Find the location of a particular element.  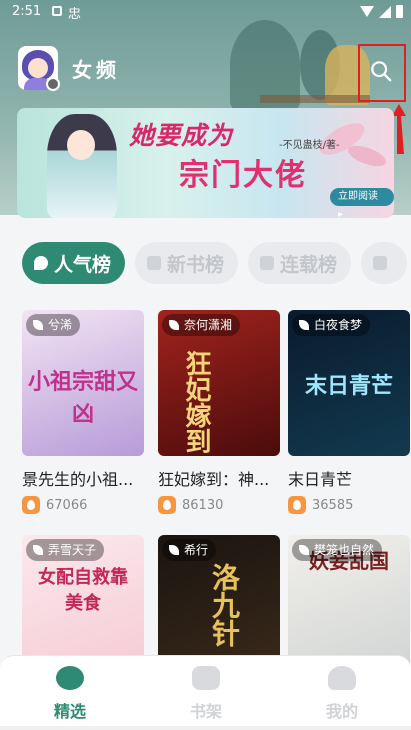

banner-title-line2: 宗门大佬 is located at coordinates (243, 175).